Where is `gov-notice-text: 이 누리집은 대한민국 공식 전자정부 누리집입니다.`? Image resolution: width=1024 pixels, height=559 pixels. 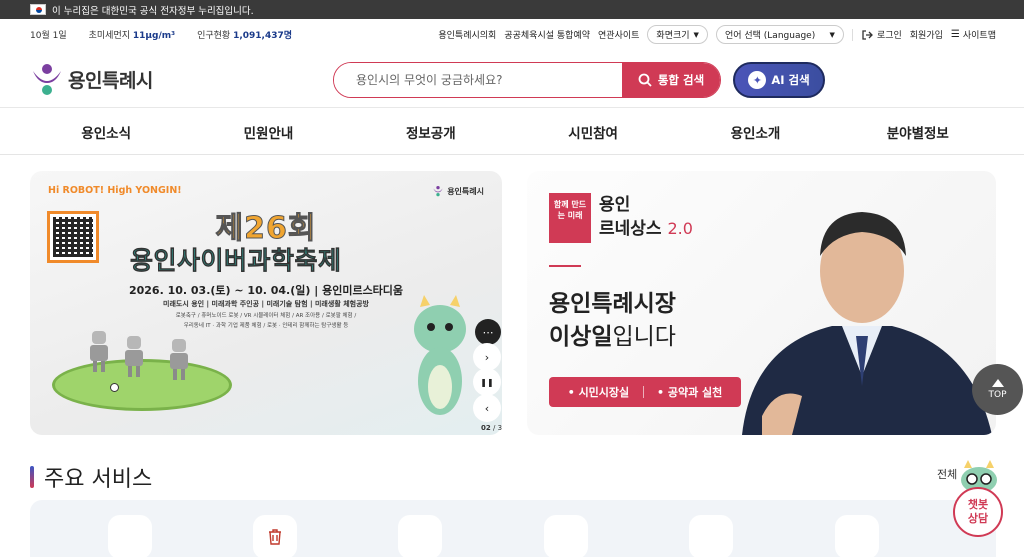 gov-notice-text: 이 누리집은 대한민국 공식 전자정부 누리집입니다. is located at coordinates (153, 11).